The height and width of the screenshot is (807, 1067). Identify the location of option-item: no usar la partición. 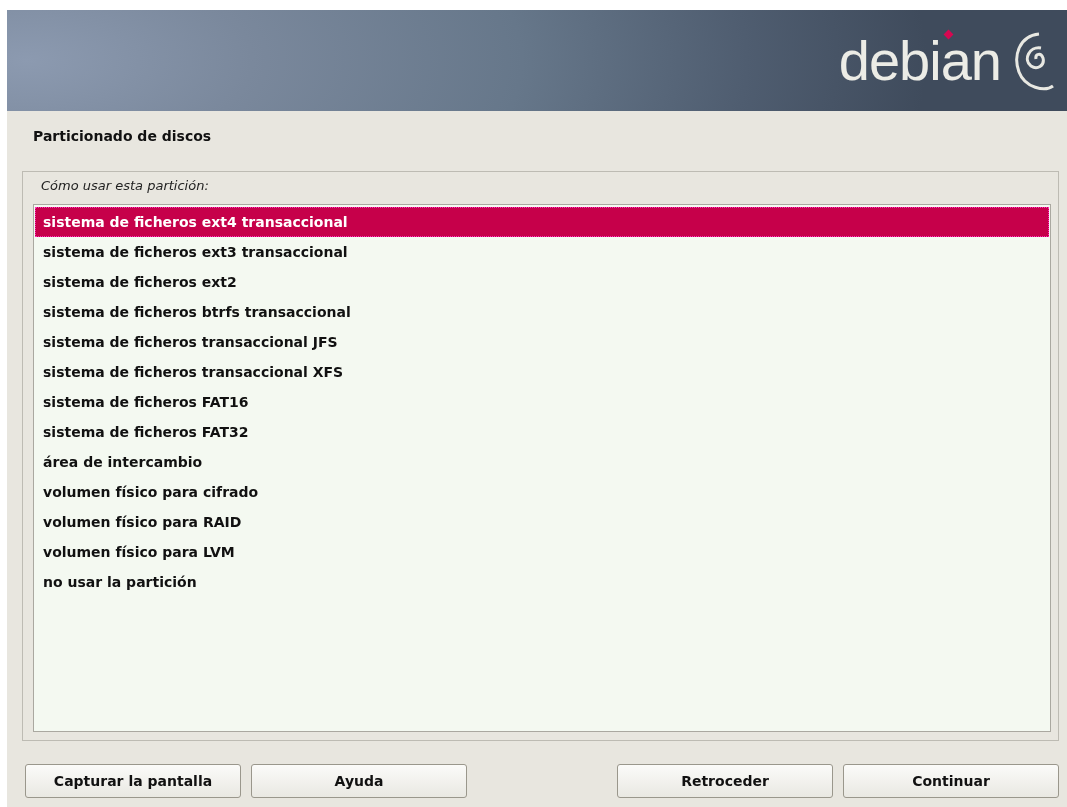
(542, 582).